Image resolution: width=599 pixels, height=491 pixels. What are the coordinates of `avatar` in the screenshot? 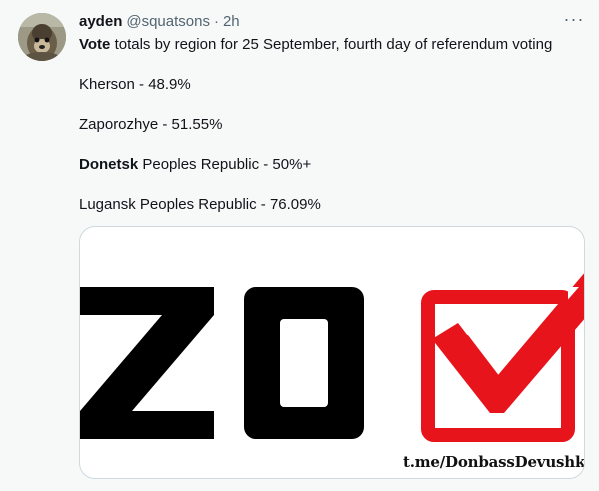 It's located at (42, 37).